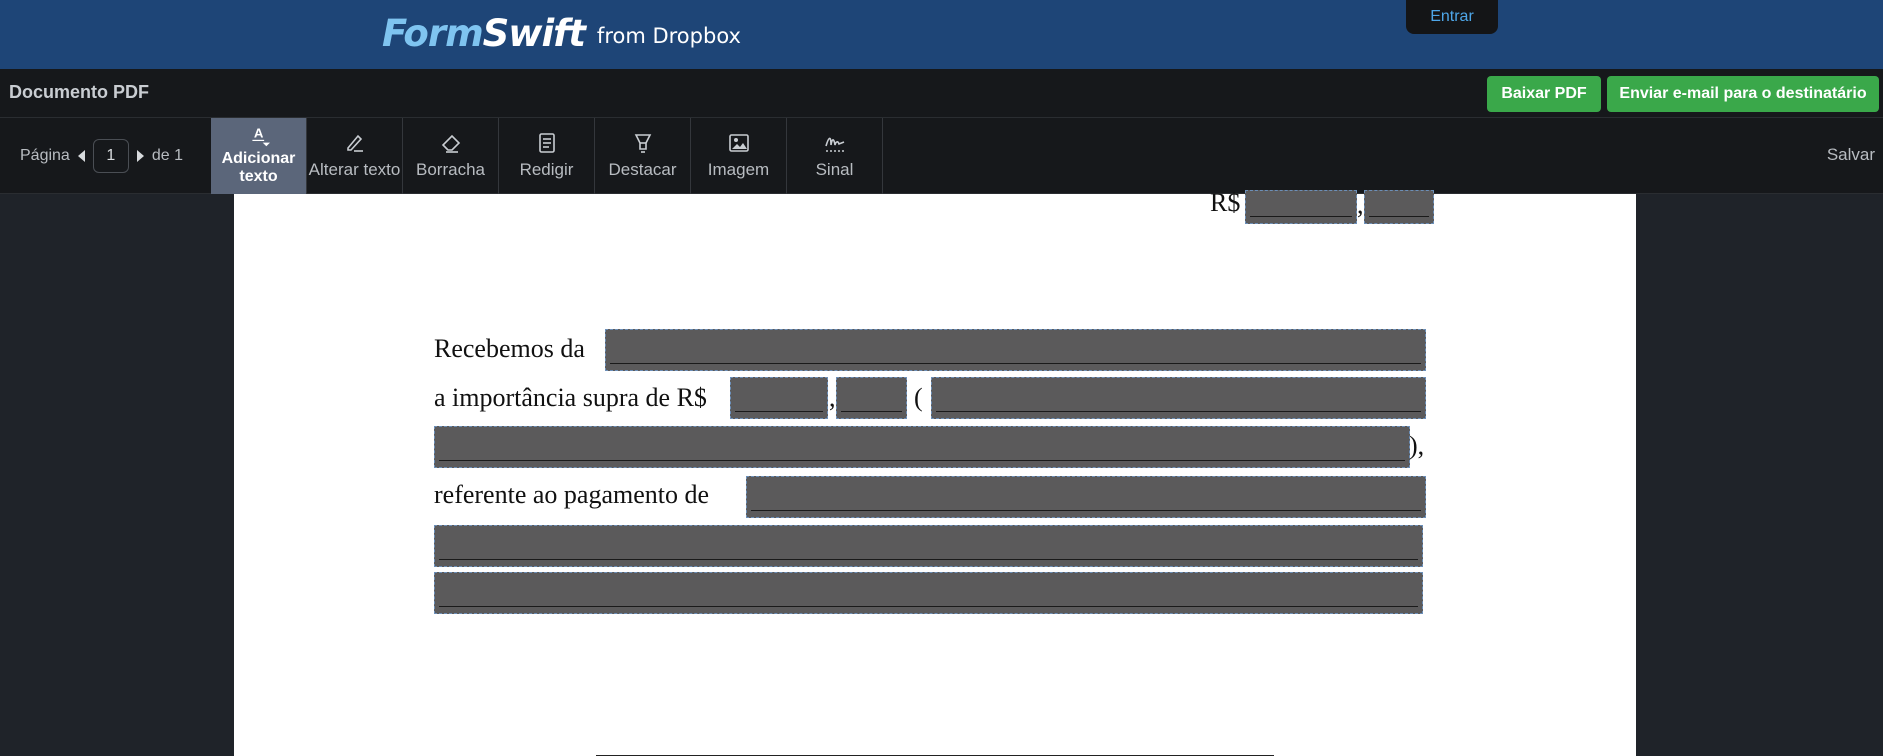 This screenshot has height=756, width=1883. Describe the element at coordinates (1399, 207) in the screenshot. I see `amount-cents-field` at that location.